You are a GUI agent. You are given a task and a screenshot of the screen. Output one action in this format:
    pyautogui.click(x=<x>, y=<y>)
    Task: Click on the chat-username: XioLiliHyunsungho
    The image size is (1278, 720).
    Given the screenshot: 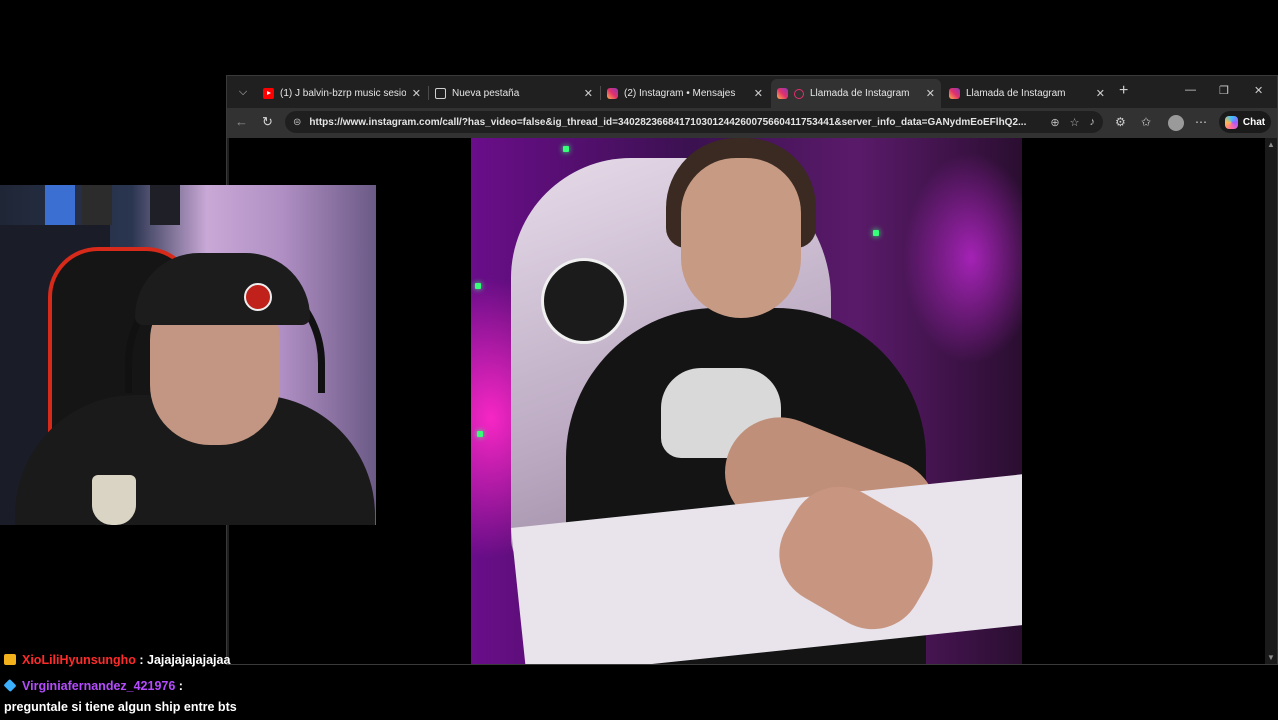 What is the action you would take?
    pyautogui.click(x=79, y=660)
    